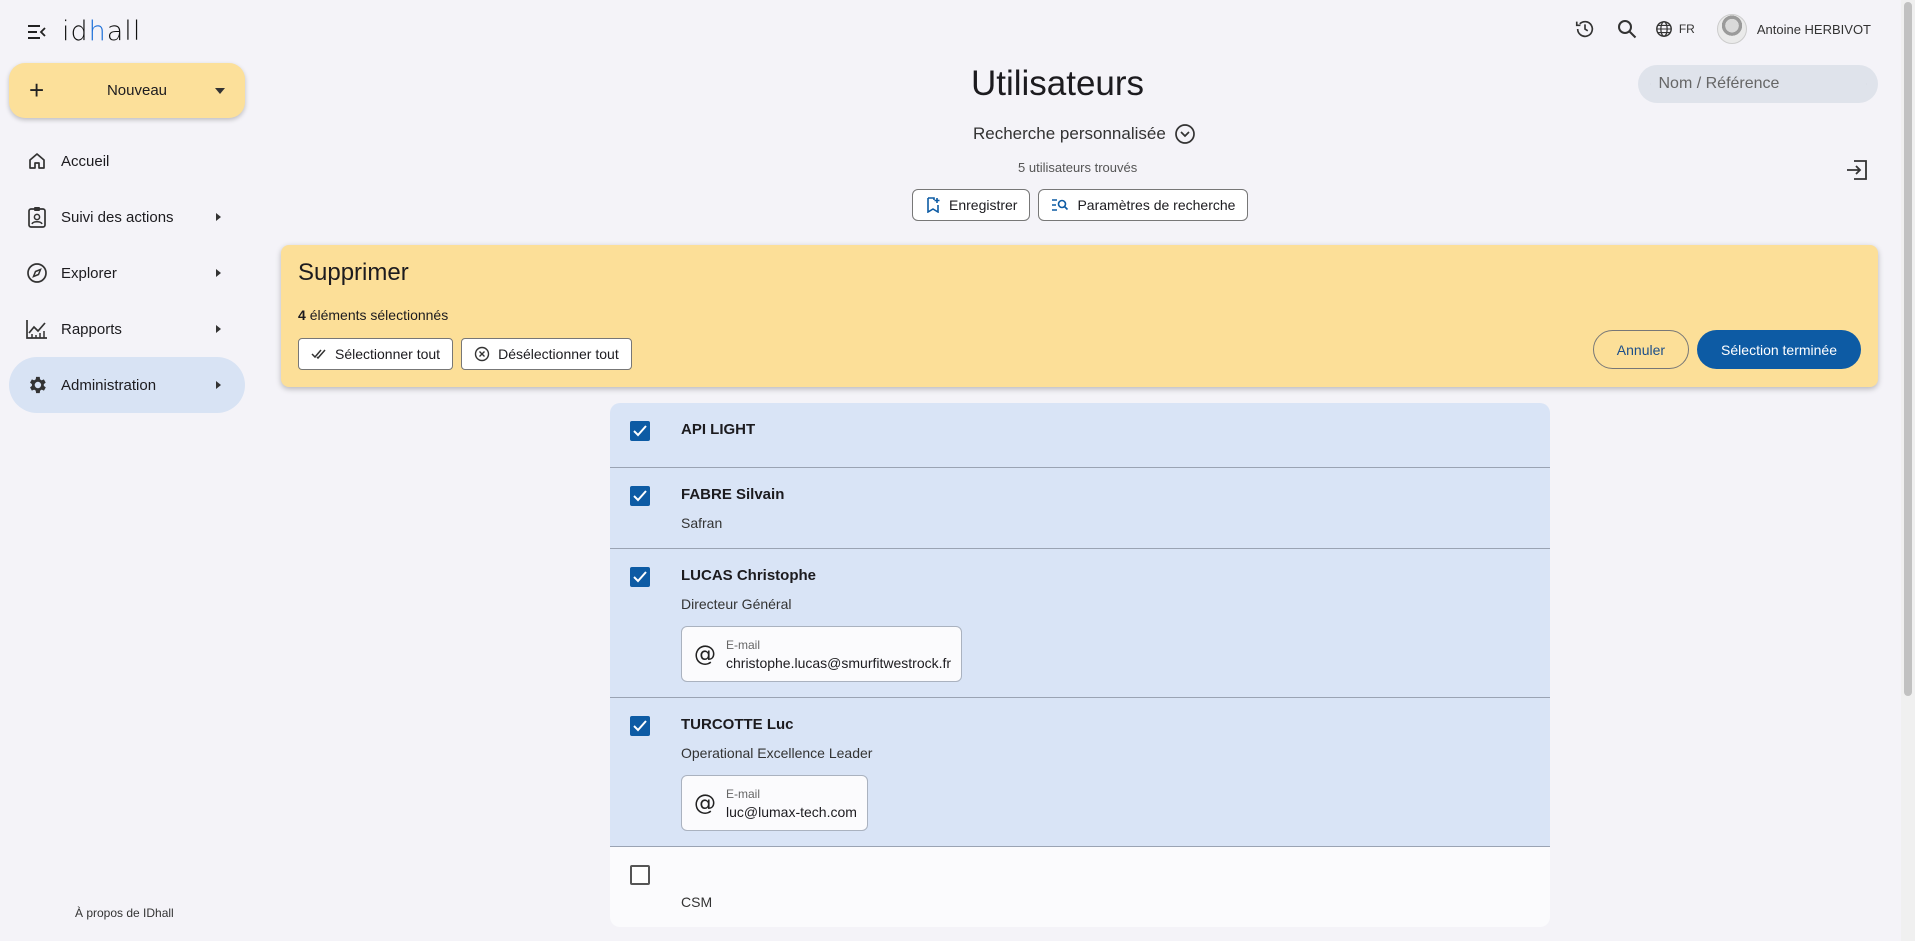 The image size is (1915, 941). What do you see at coordinates (1686, 29) in the screenshot?
I see `language-label: FR` at bounding box center [1686, 29].